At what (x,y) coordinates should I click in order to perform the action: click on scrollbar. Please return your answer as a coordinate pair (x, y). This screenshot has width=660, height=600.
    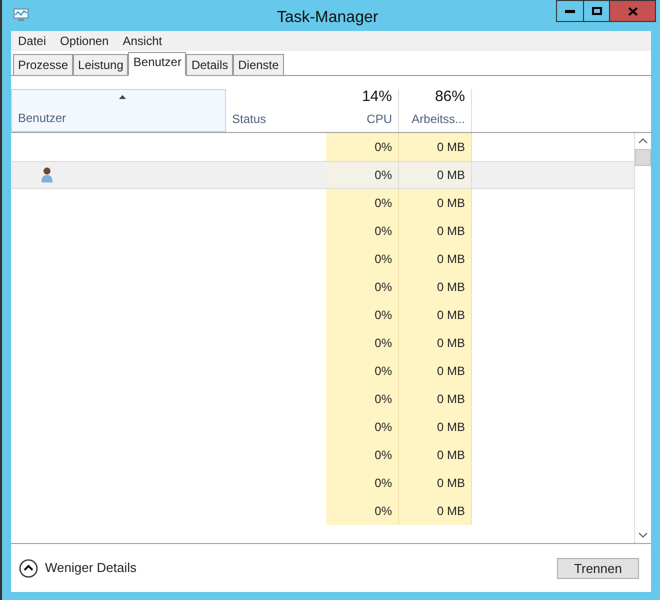
    Looking at the image, I should click on (642, 338).